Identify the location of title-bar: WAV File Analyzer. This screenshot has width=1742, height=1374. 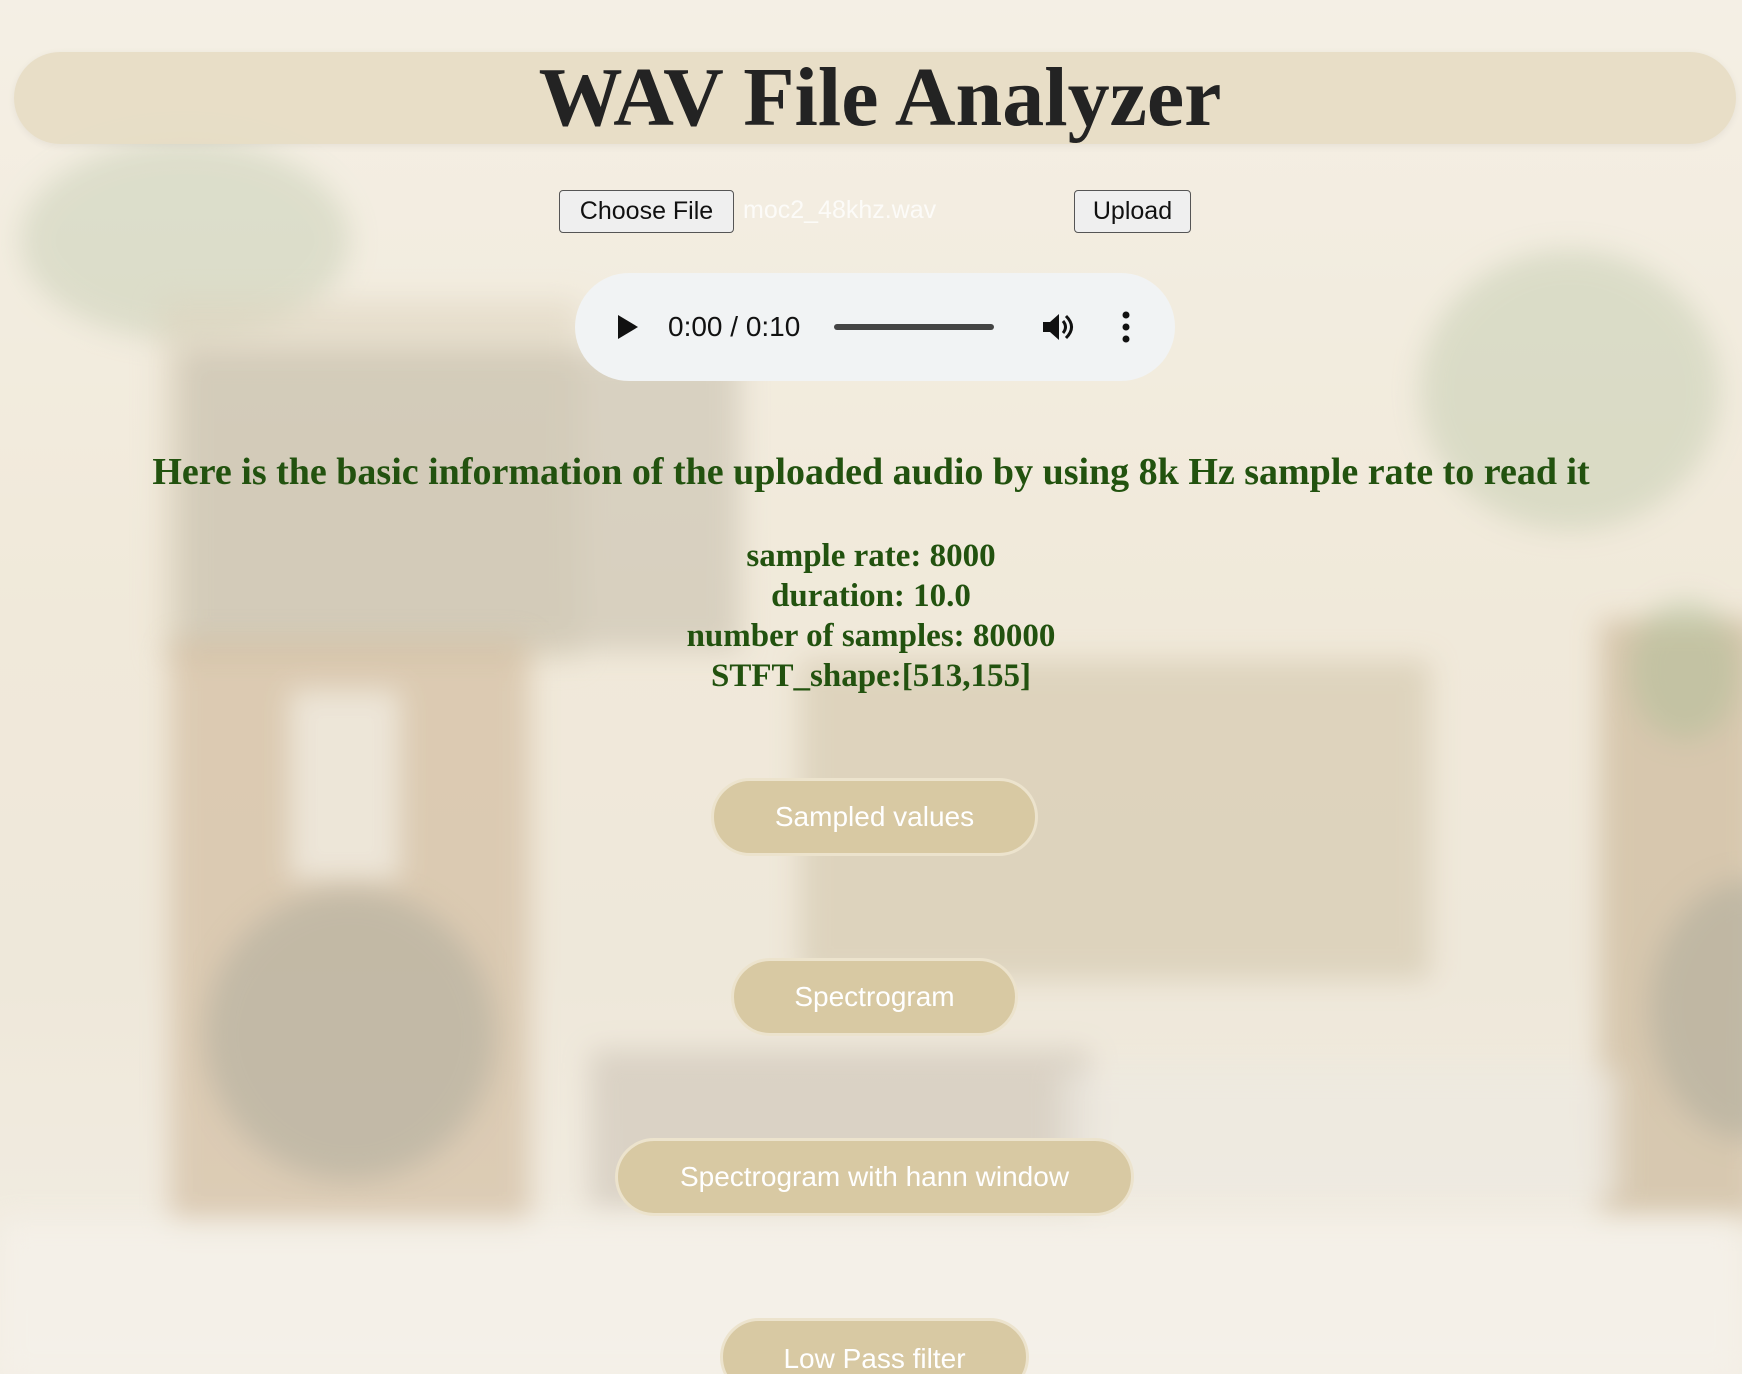
(875, 98).